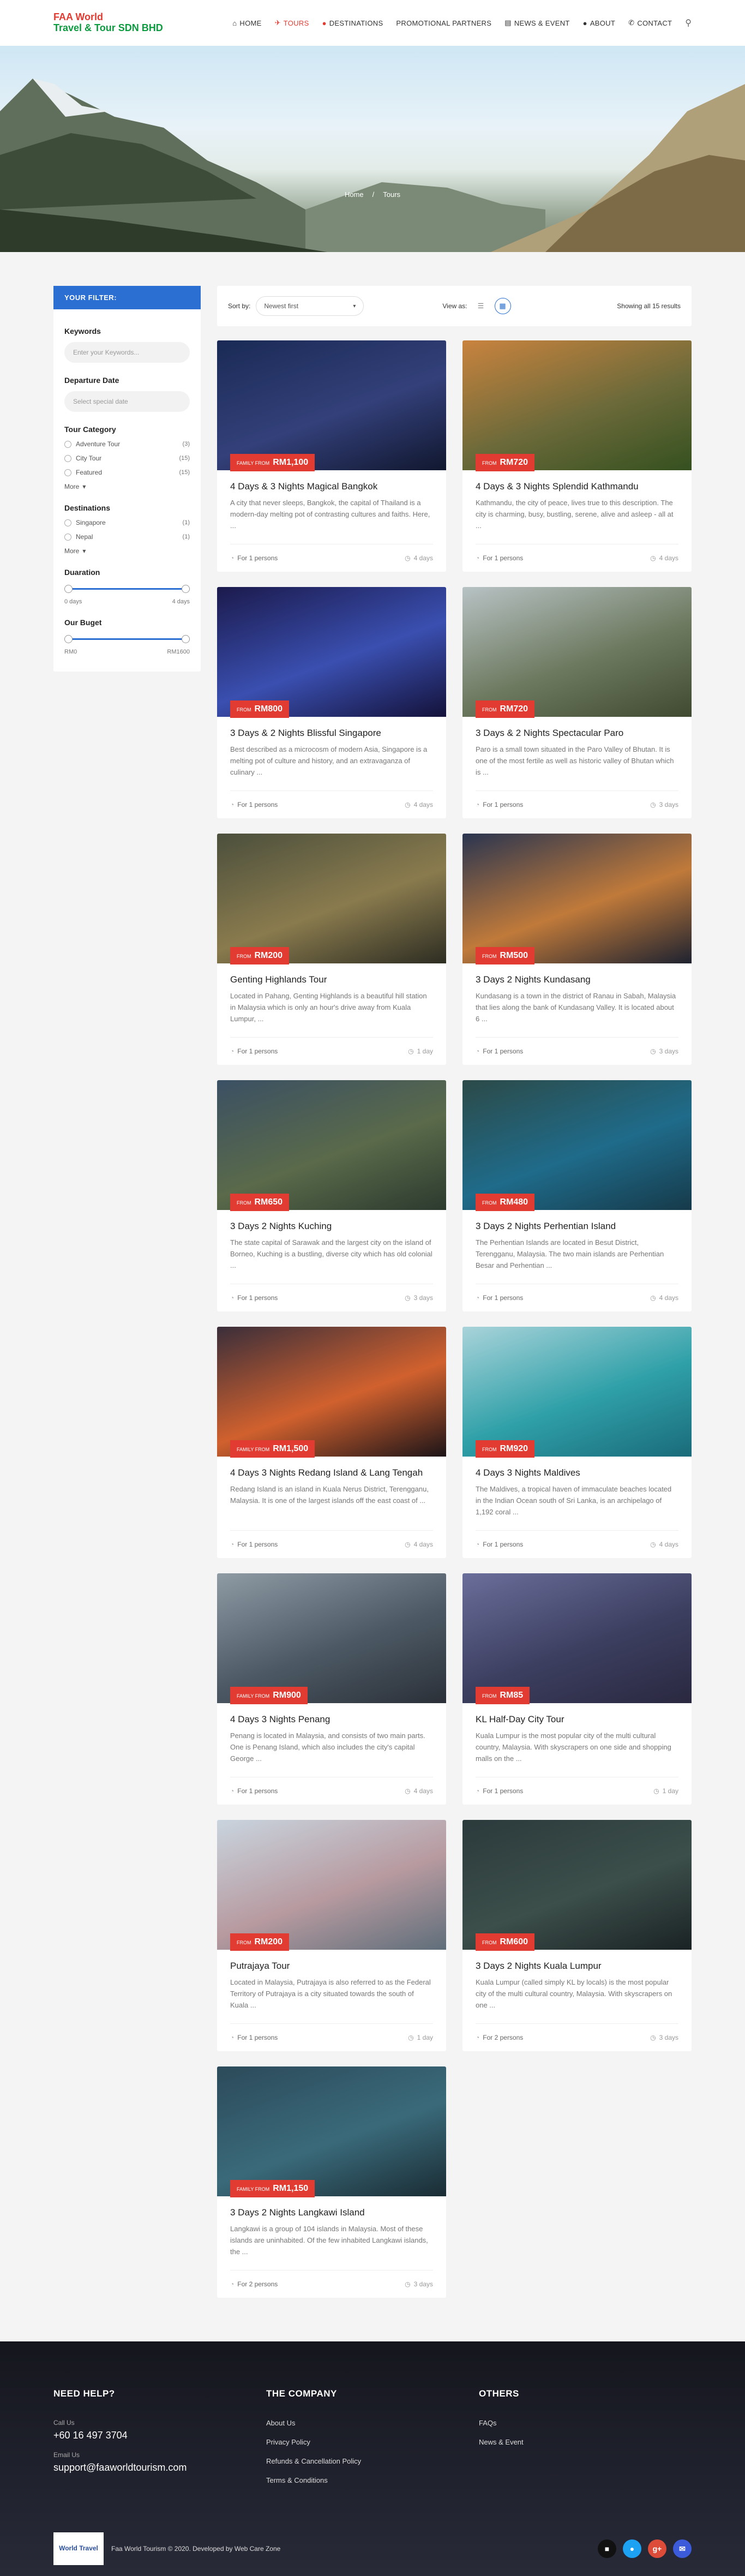  I want to click on tour-title: 4 Days & 3 Nights Magical Bangkok, so click(331, 481).